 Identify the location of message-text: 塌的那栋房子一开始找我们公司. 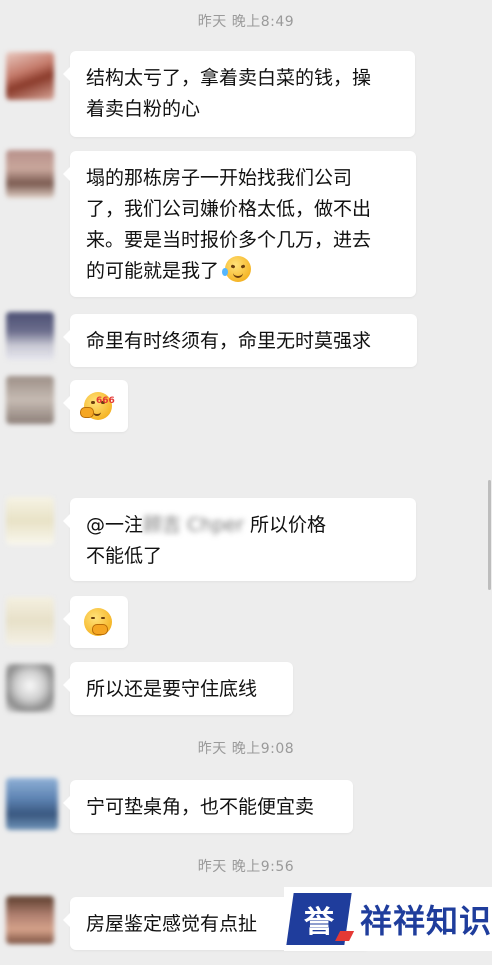
(219, 178).